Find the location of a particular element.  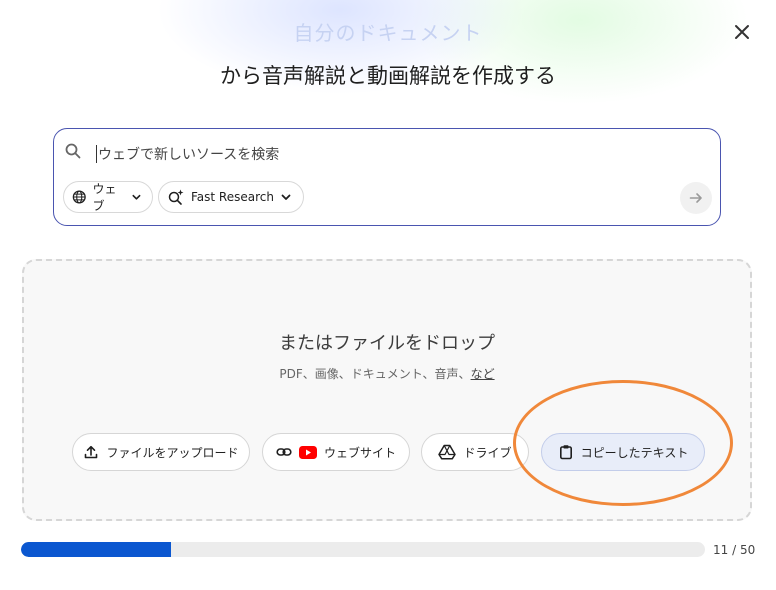

paste-text-button: コピーしたテキスト is located at coordinates (623, 452).